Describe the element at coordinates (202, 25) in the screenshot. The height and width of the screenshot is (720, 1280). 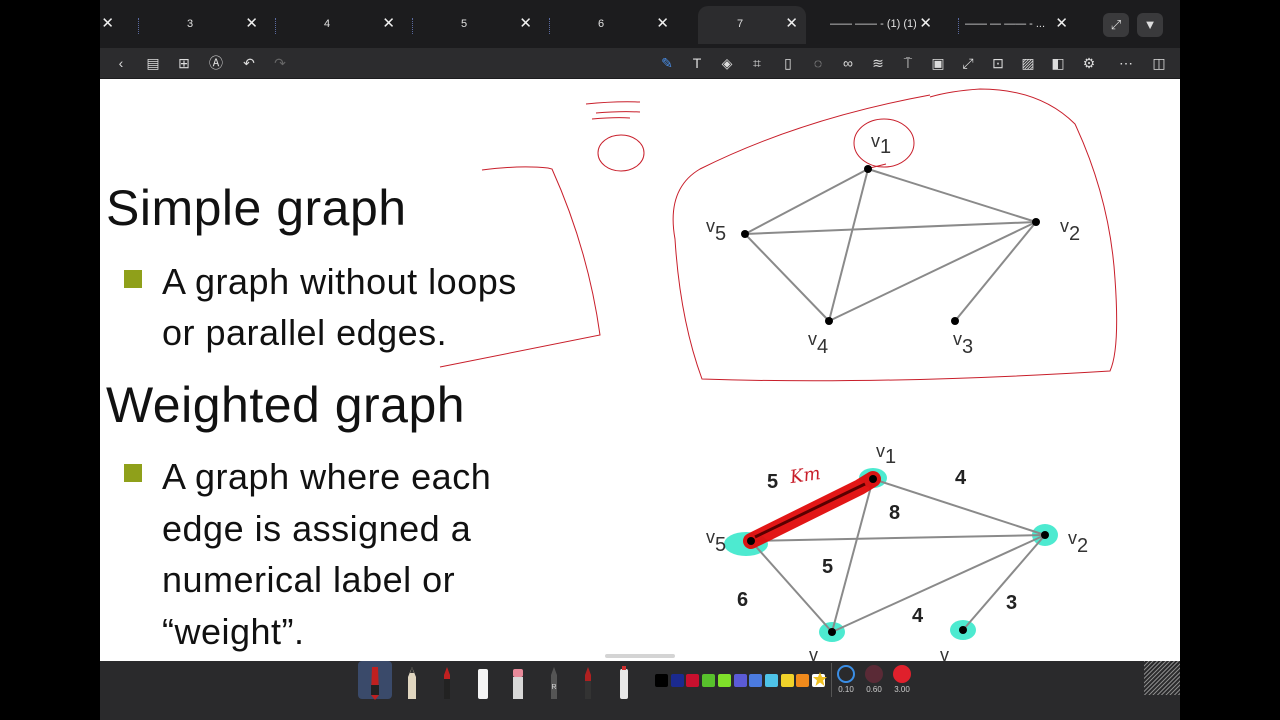
I see `tab-3: 3 ✕` at that location.